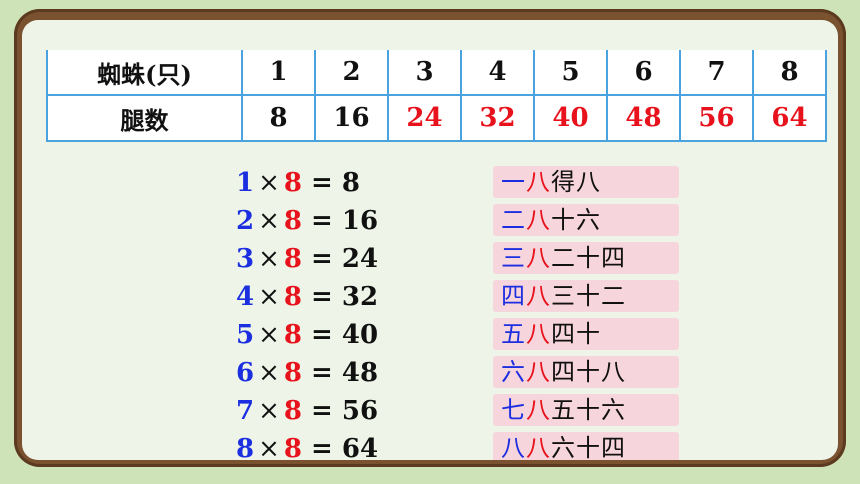 The width and height of the screenshot is (860, 484). Describe the element at coordinates (245, 411) in the screenshot. I see `factor-a: 7` at that location.